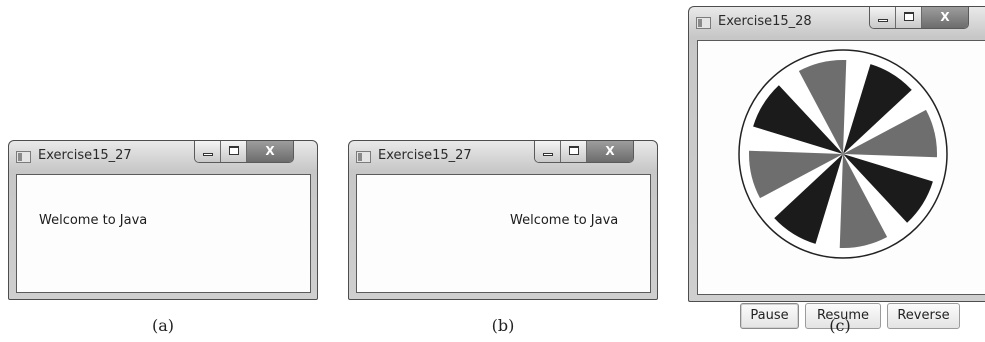 The width and height of the screenshot is (985, 342). What do you see at coordinates (840, 325) in the screenshot?
I see `caption-c: (c)` at bounding box center [840, 325].